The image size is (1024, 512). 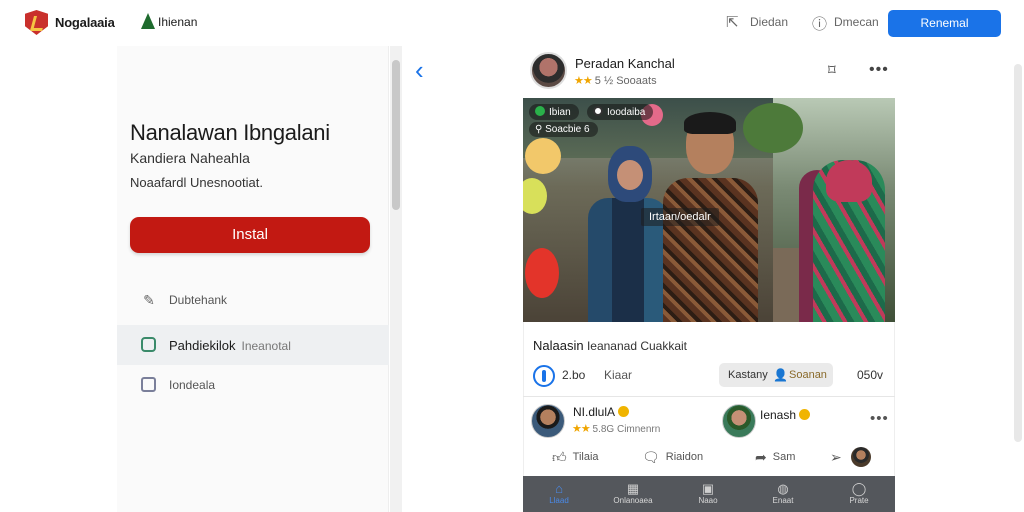 What do you see at coordinates (633, 500) in the screenshot?
I see `nav-label: Onlanoaea` at bounding box center [633, 500].